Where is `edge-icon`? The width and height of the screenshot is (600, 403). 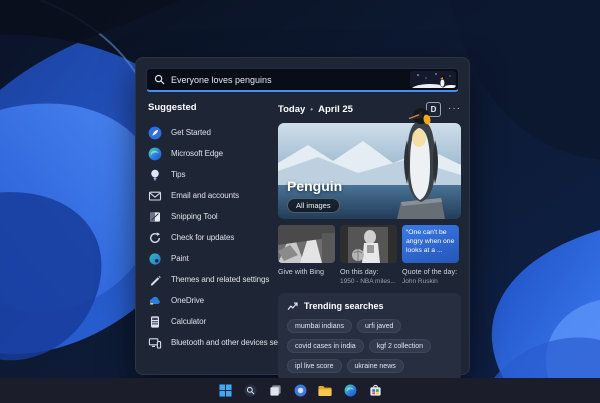 edge-icon is located at coordinates (155, 154).